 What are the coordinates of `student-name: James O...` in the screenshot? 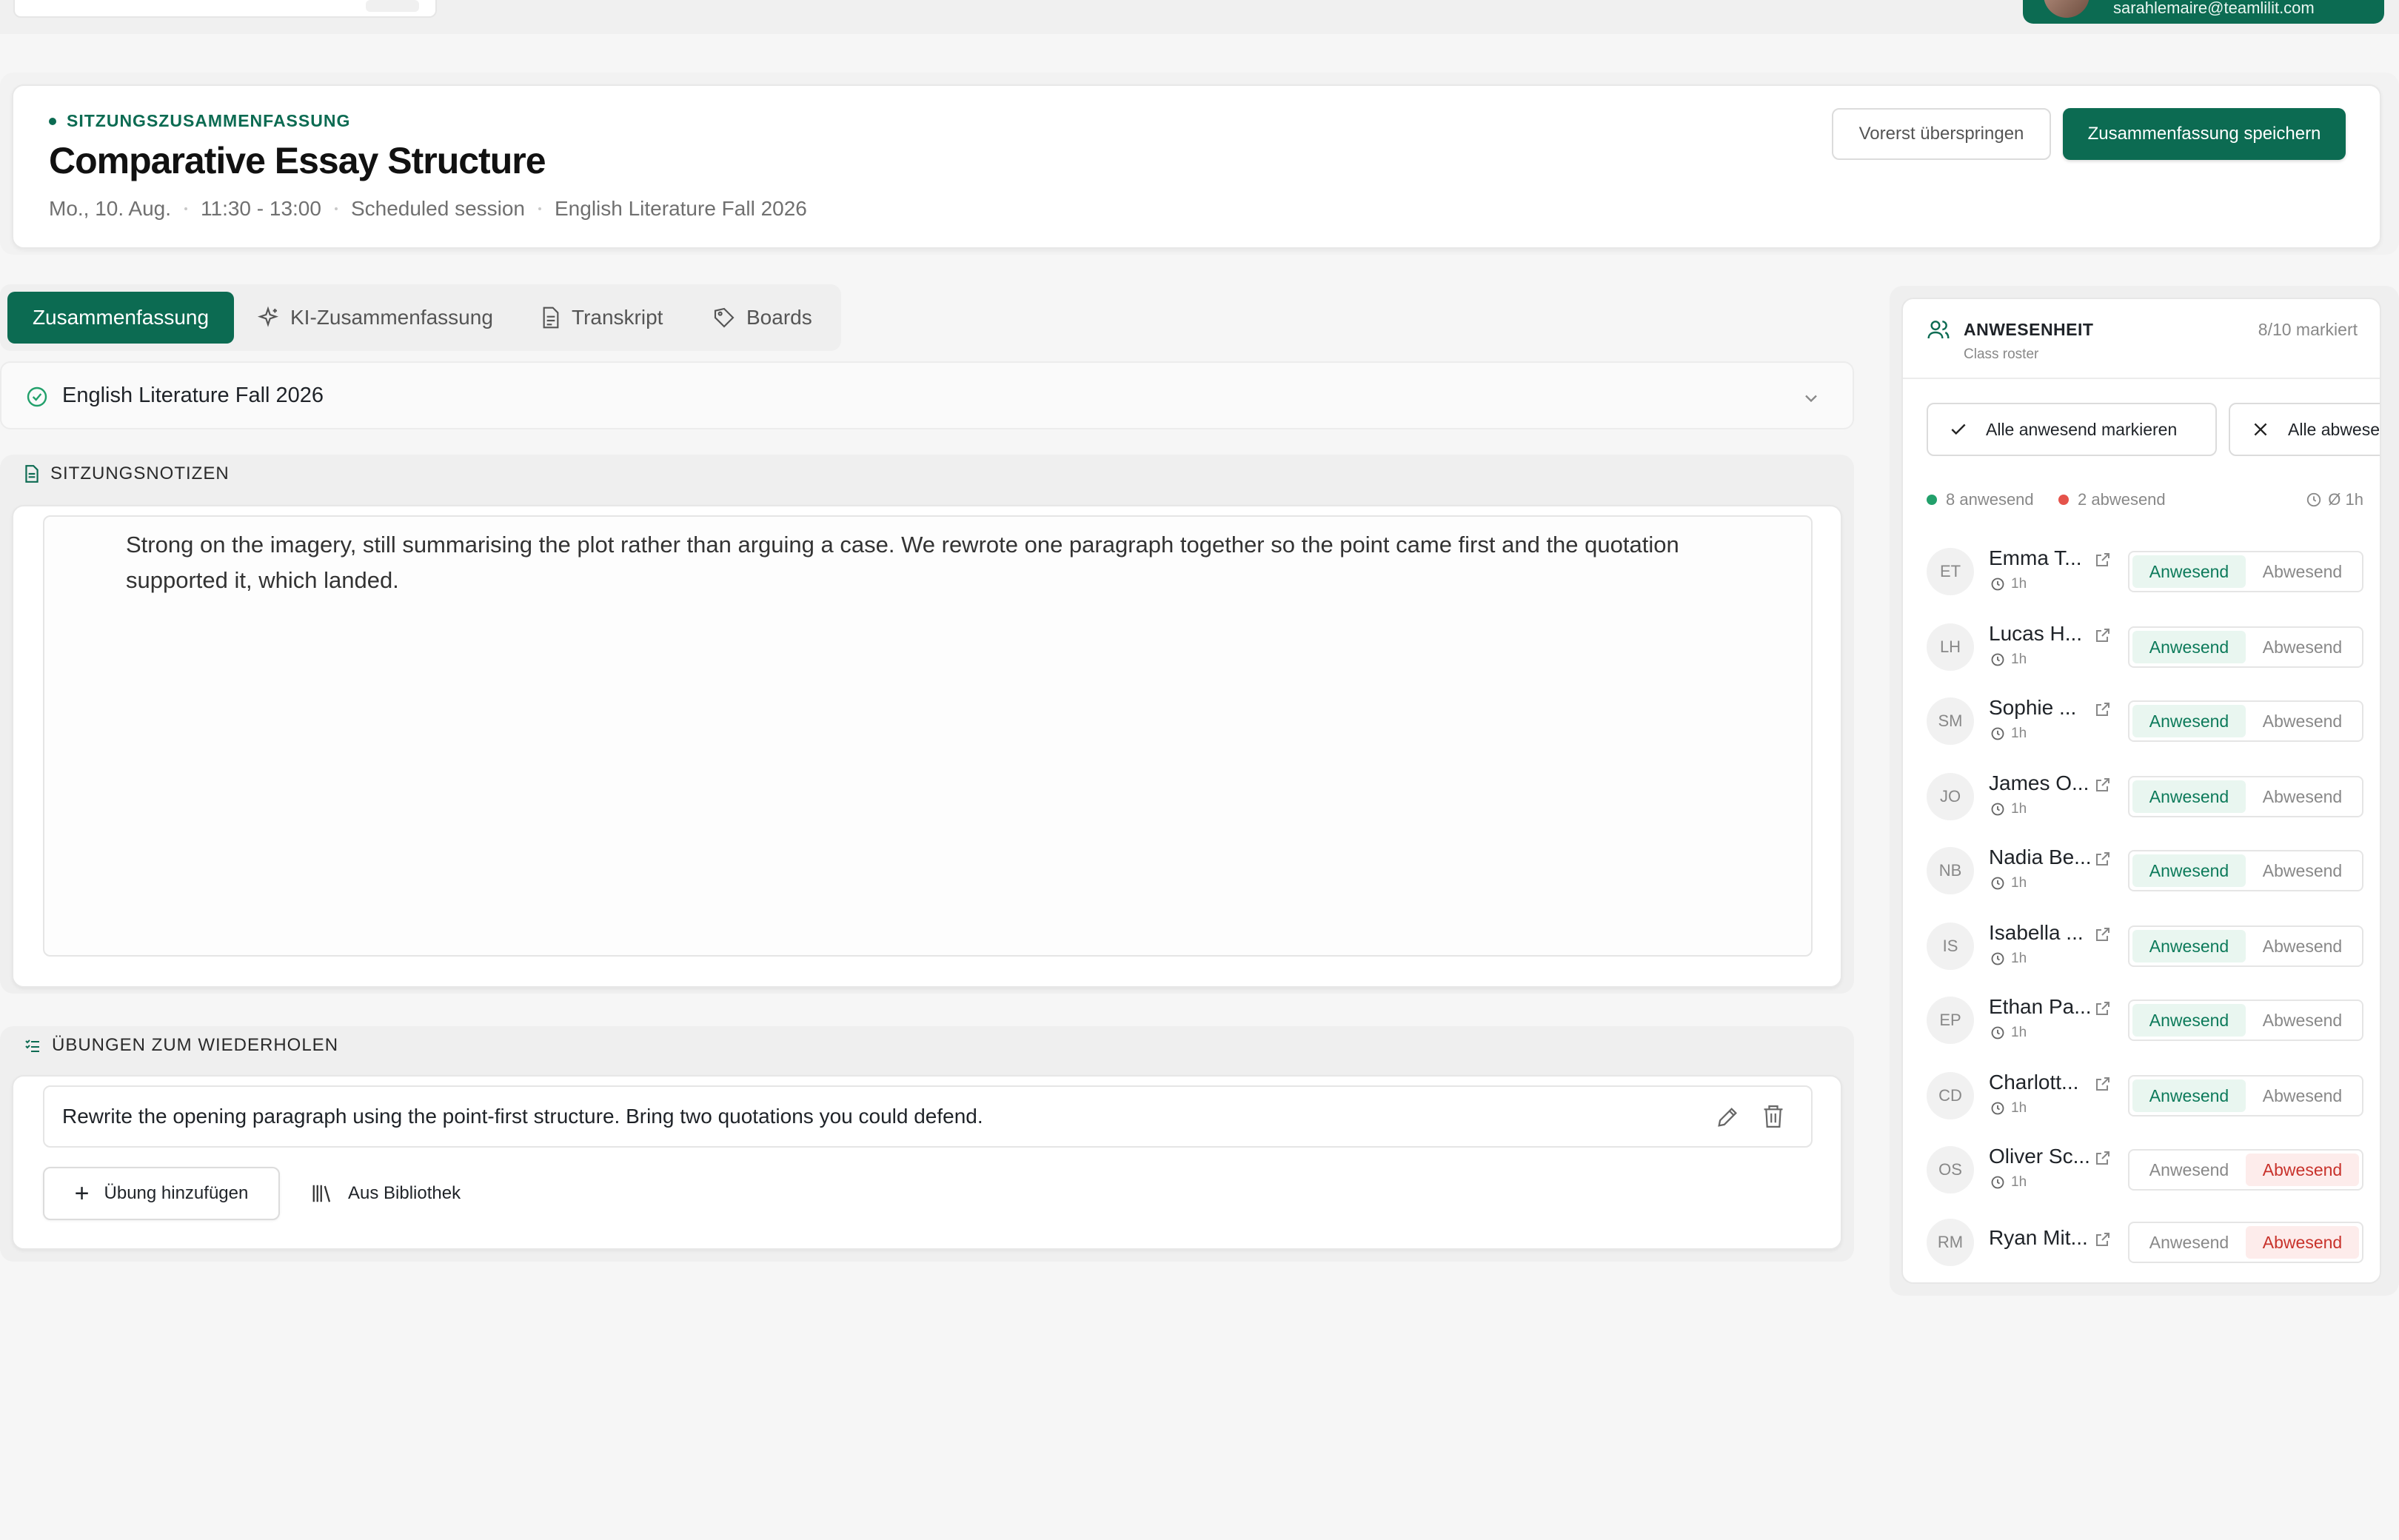 It's located at (2039, 783).